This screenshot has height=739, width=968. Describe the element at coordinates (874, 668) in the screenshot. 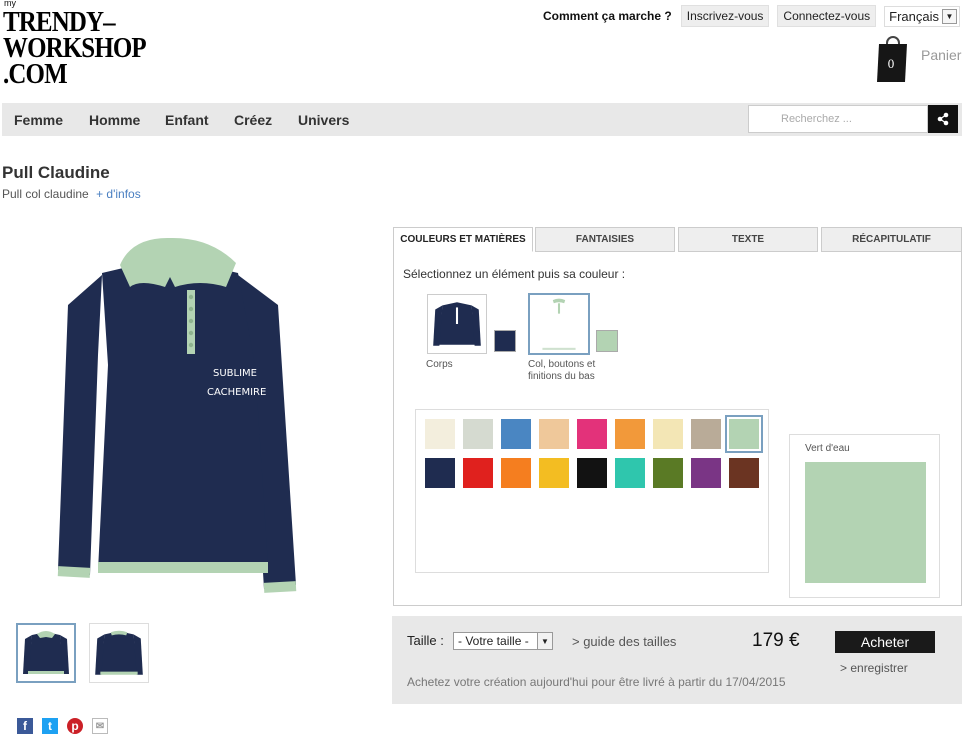

I see `save-link: > enregistrer` at that location.